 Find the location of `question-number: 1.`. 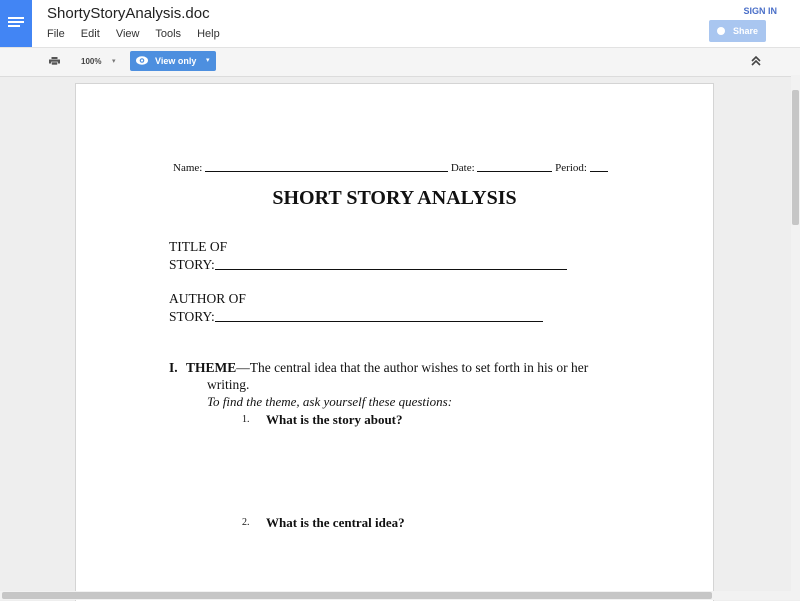

question-number: 1. is located at coordinates (246, 419).